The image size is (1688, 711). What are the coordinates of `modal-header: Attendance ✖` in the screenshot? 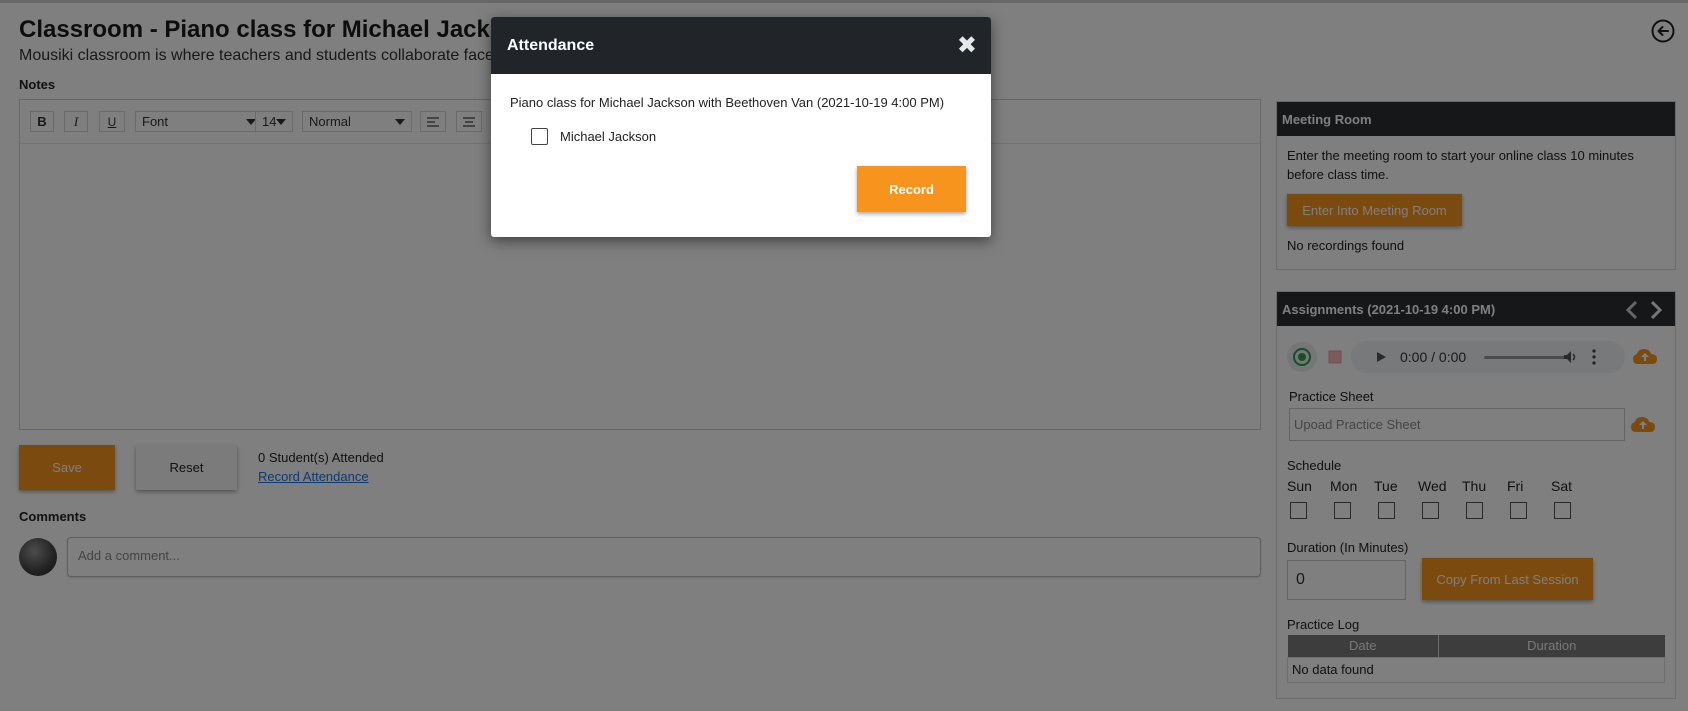 It's located at (741, 45).